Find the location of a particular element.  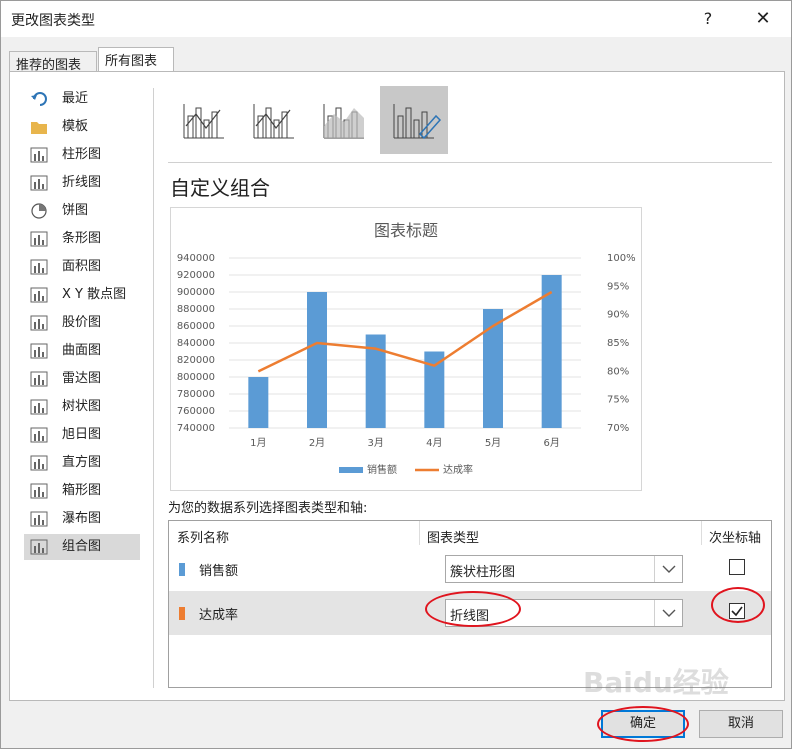

waterfall-chart-icon is located at coordinates (39, 519).